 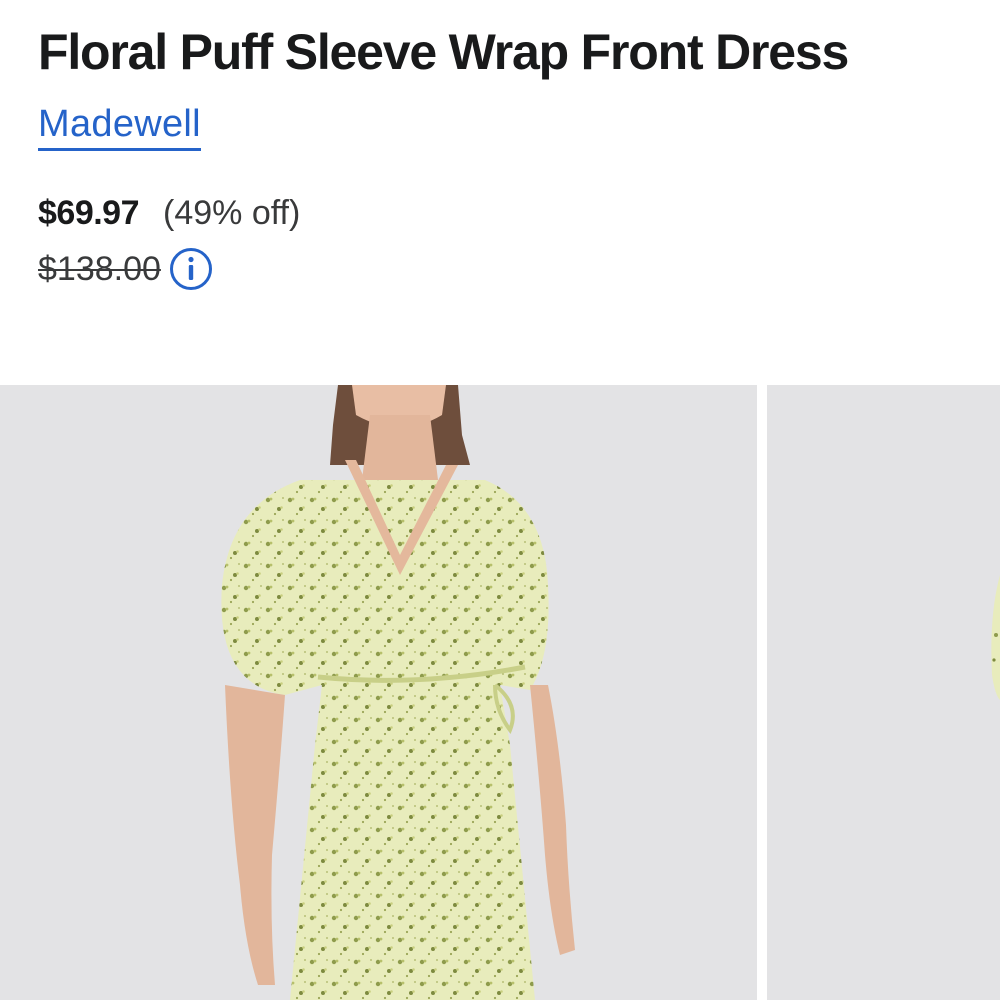 What do you see at coordinates (232, 212) in the screenshot?
I see `discount-percent: (49% off)` at bounding box center [232, 212].